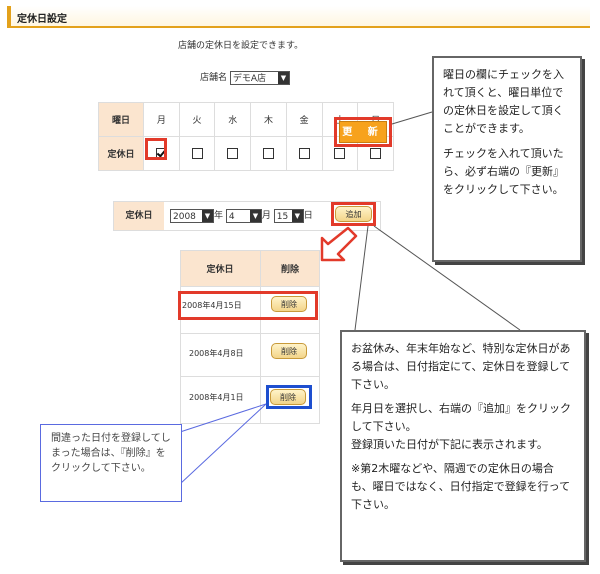 Image resolution: width=600 pixels, height=574 pixels. What do you see at coordinates (111, 453) in the screenshot?
I see `callout-delete-text: 間違った日付を登録してしまった場合は、『削除』をクリックして下さい。` at bounding box center [111, 453].